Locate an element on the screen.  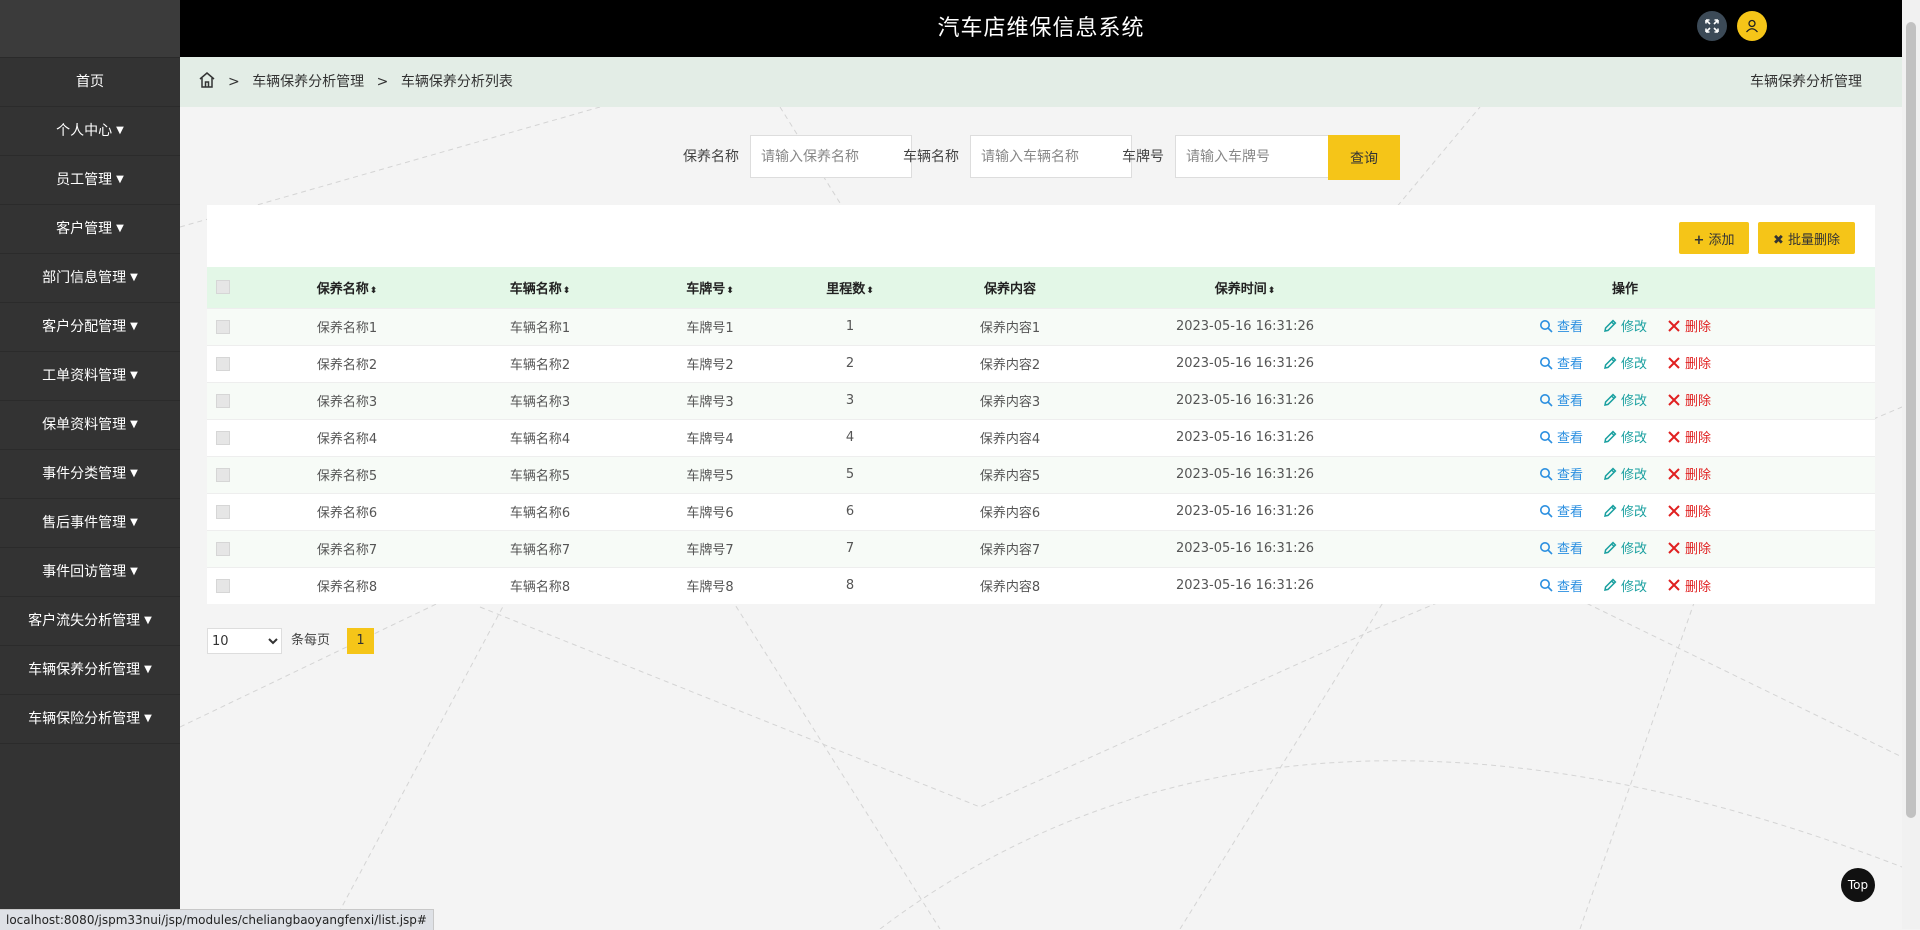
select-all-checkbox is located at coordinates (223, 287).